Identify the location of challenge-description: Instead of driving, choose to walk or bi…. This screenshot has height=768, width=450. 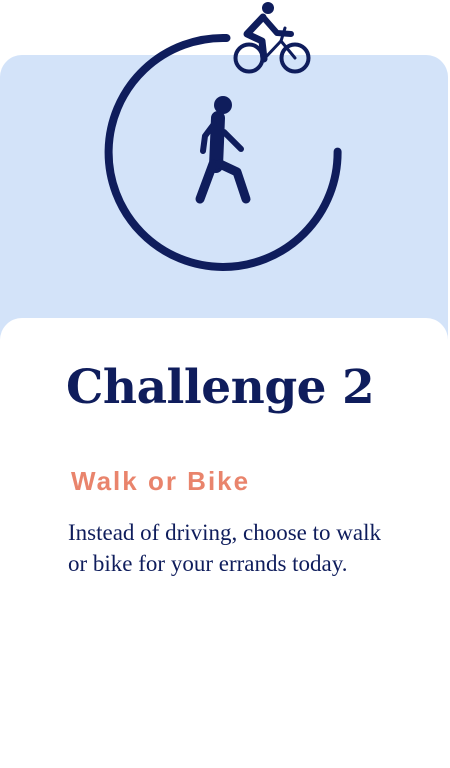
(224, 548).